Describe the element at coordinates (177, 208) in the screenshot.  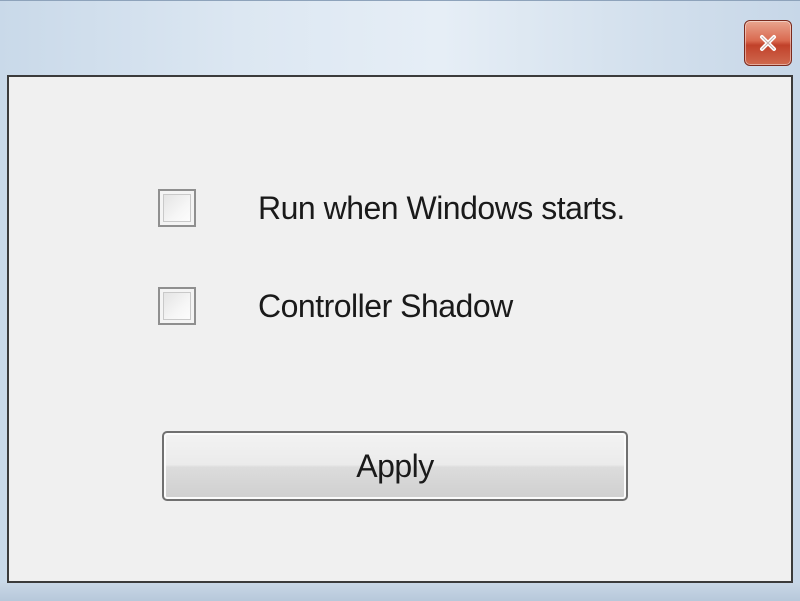
I see `run-at-startup-checkbox` at that location.